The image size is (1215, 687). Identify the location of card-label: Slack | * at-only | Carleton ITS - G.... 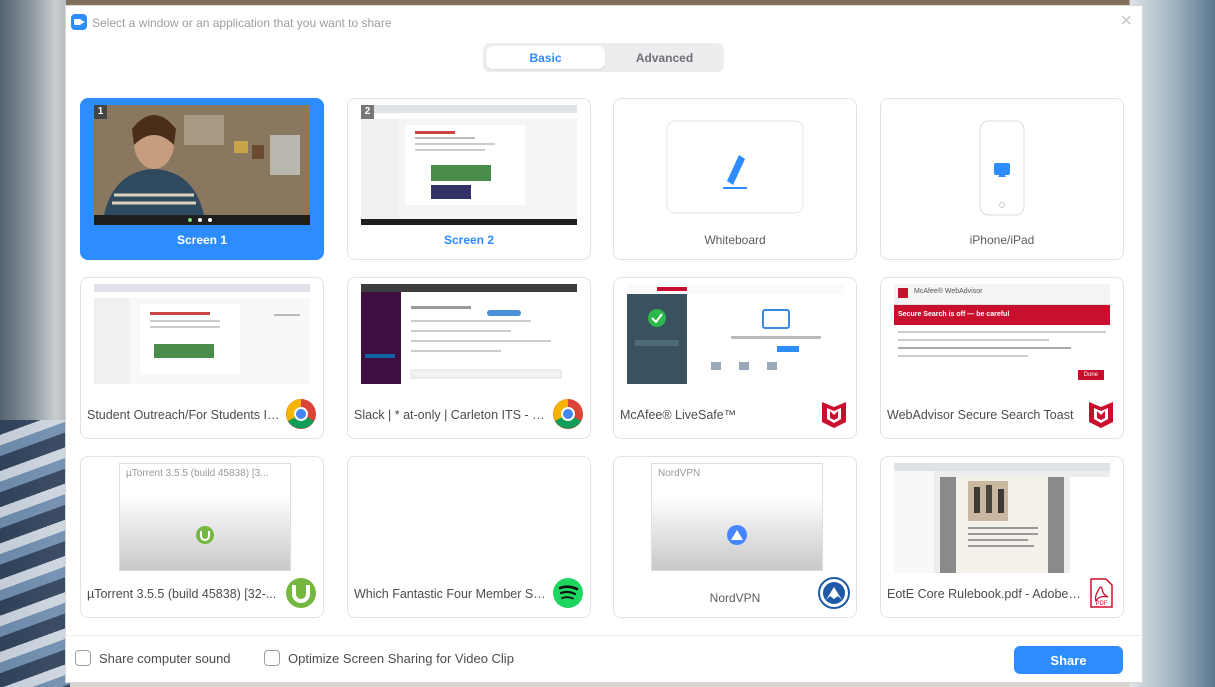
(453, 415).